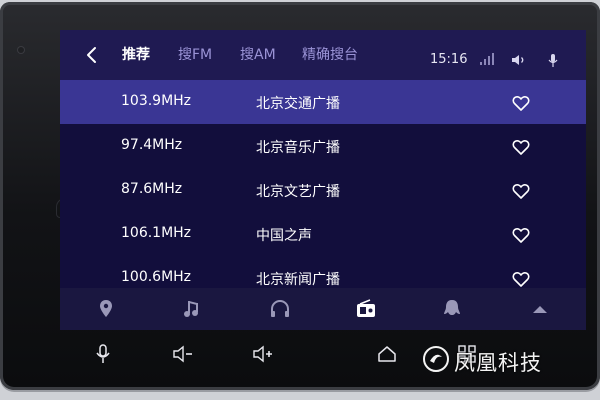 The width and height of the screenshot is (600, 400). I want to click on up-arrow-icon, so click(540, 309).